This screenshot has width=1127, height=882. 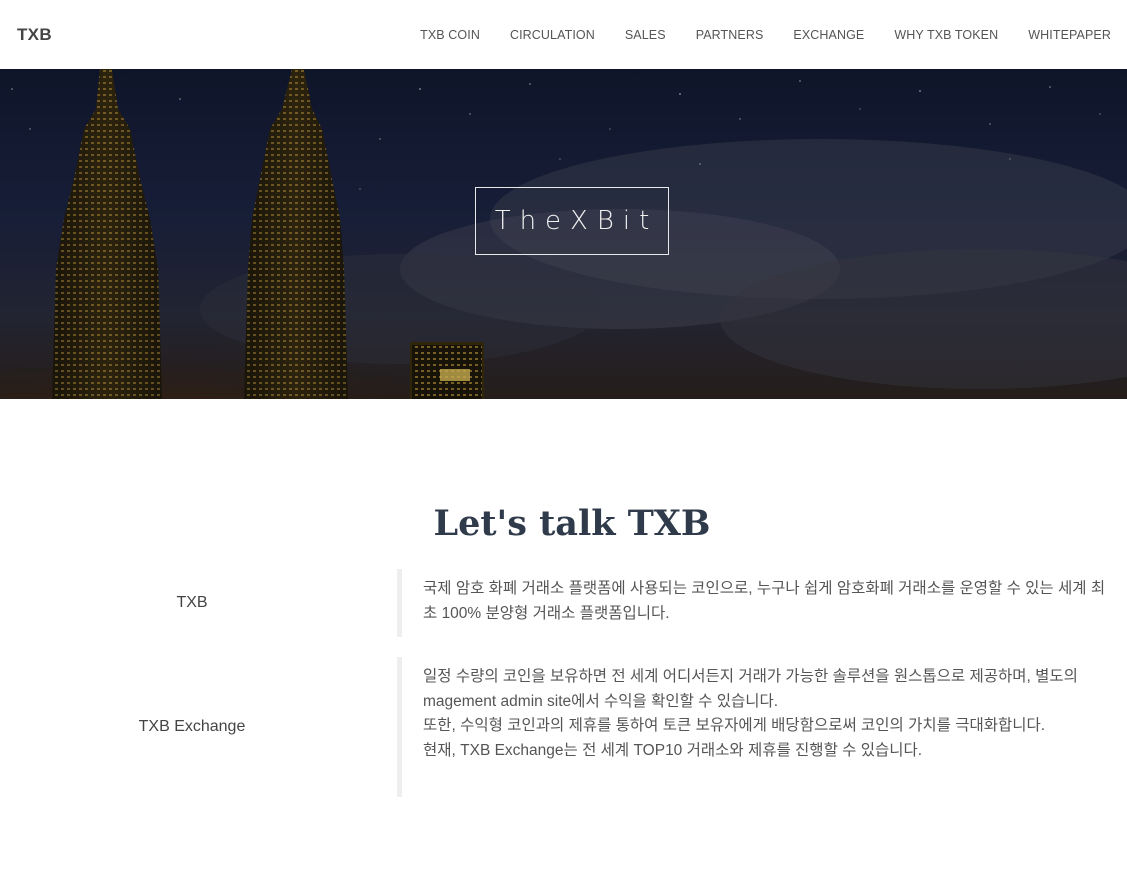 What do you see at coordinates (828, 35) in the screenshot?
I see `nav-link-exchange: EXCHANGE` at bounding box center [828, 35].